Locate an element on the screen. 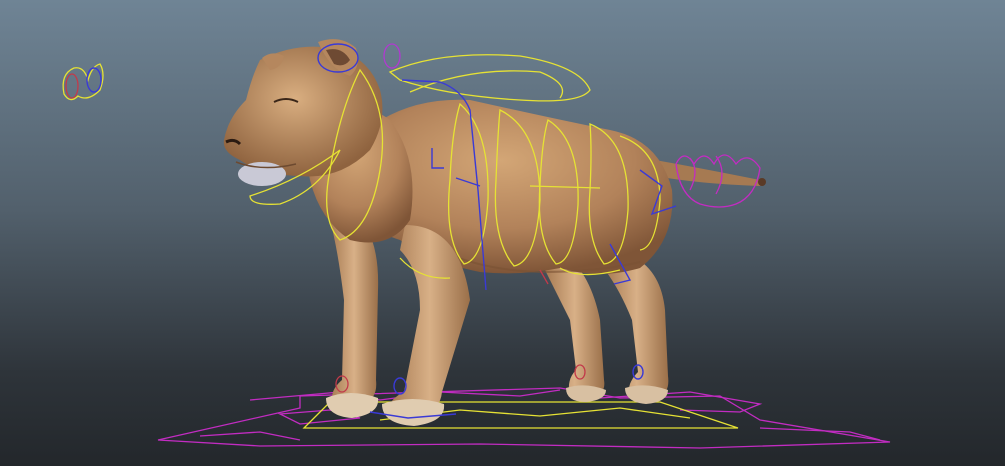 The height and width of the screenshot is (466, 1005). tail is located at coordinates (710, 173).